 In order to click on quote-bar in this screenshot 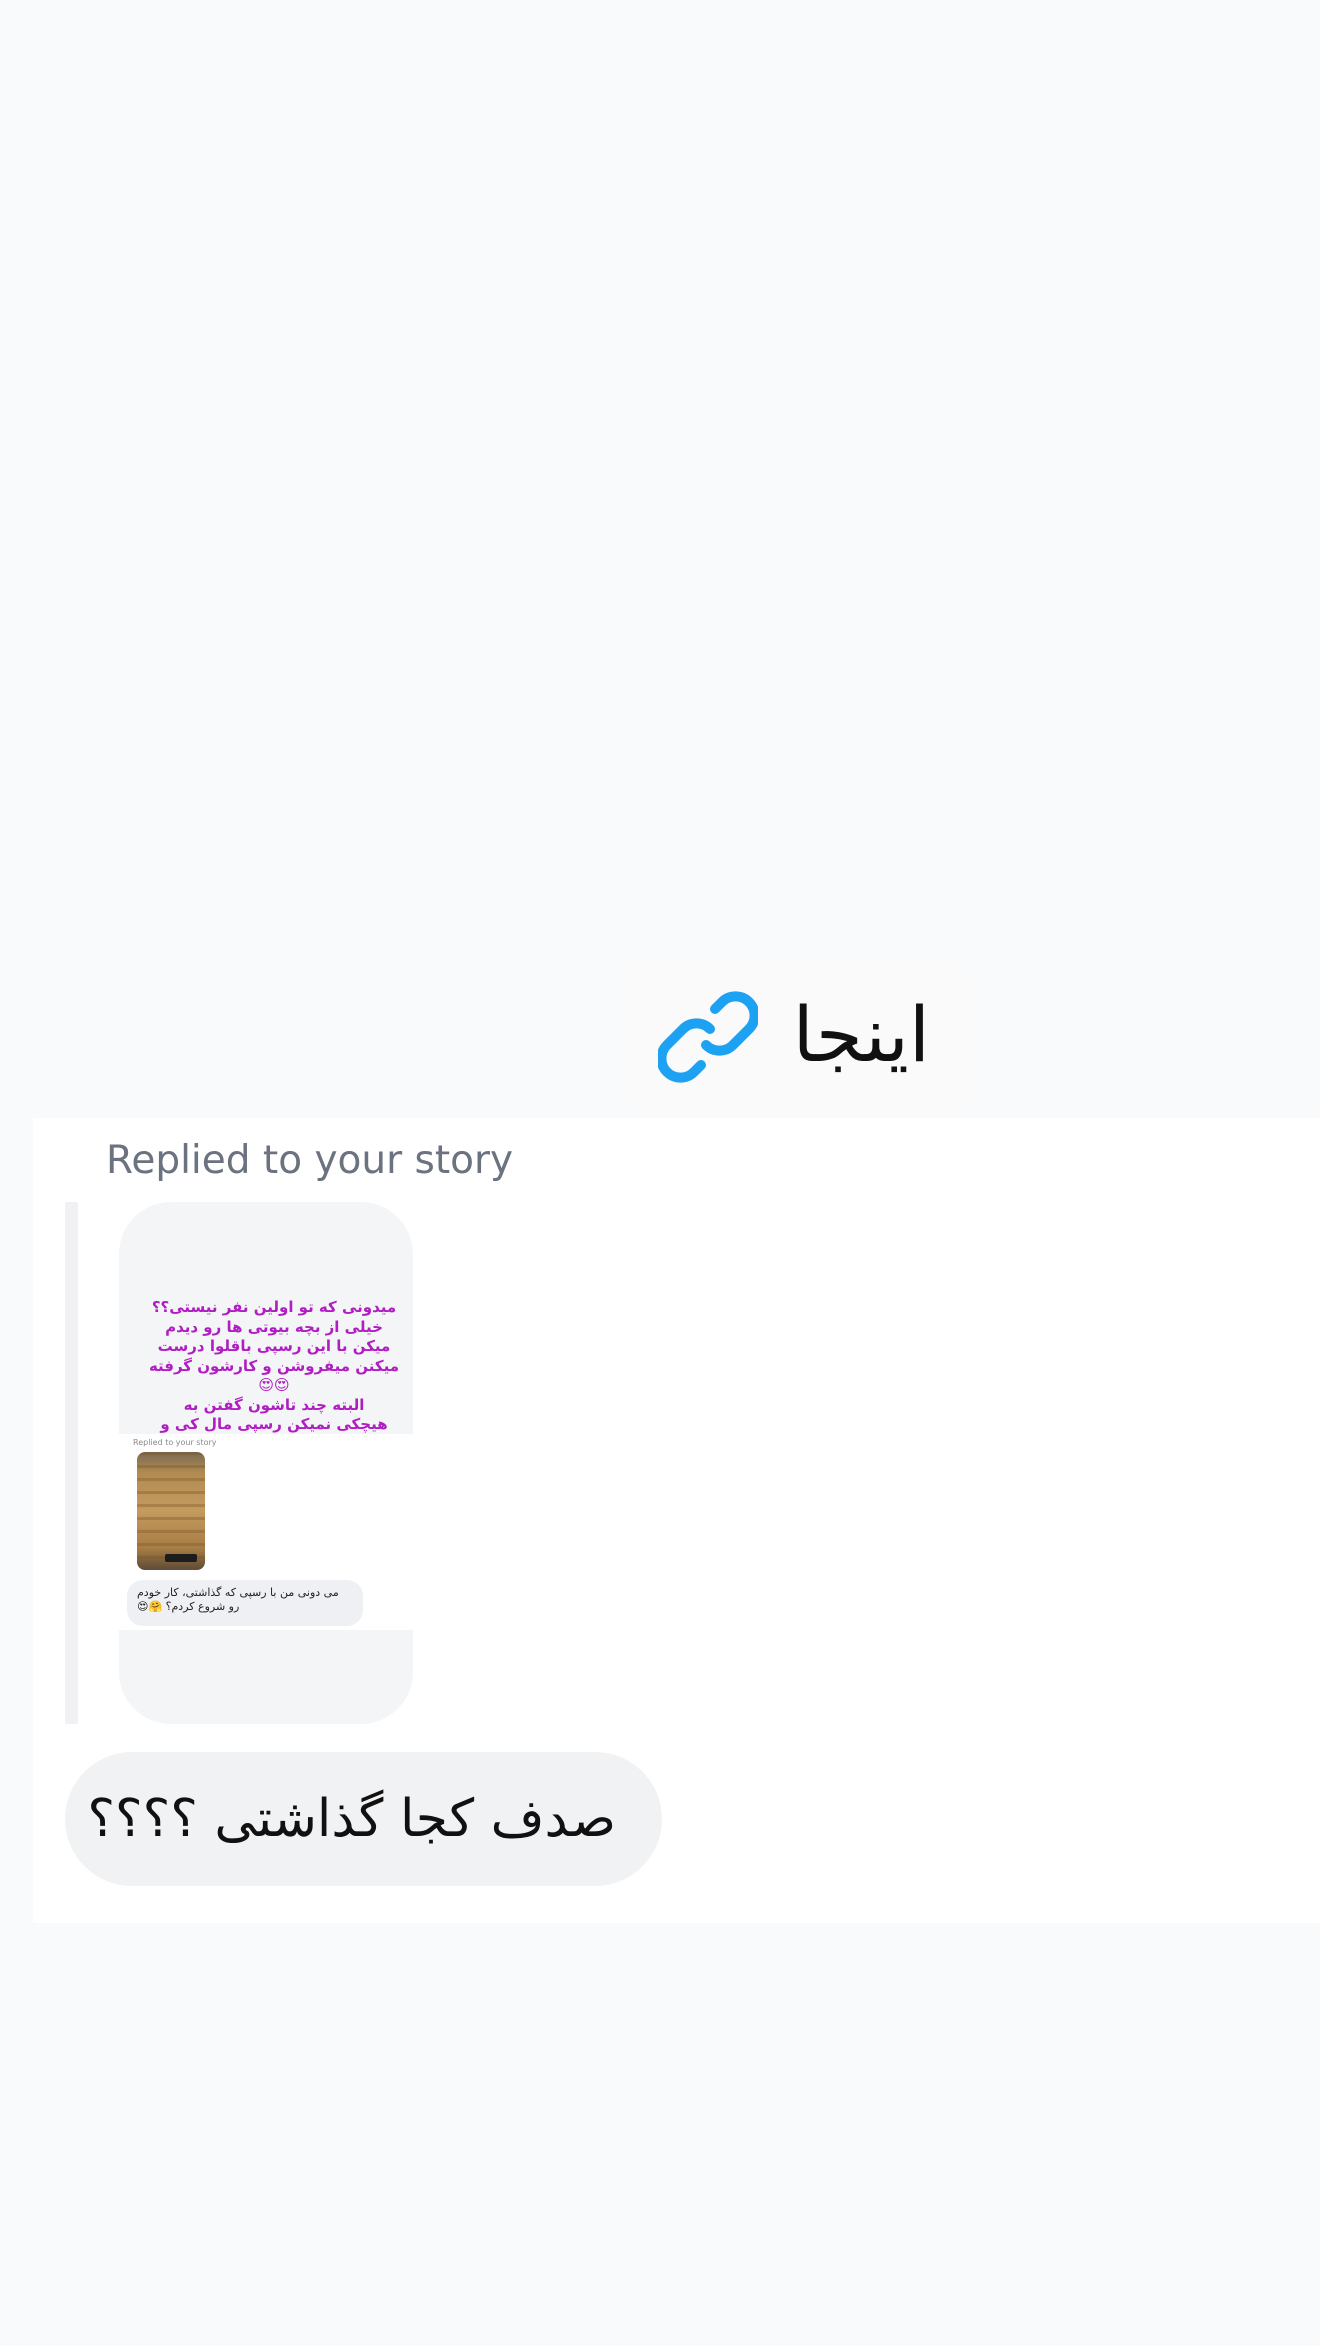, I will do `click(71, 1463)`.